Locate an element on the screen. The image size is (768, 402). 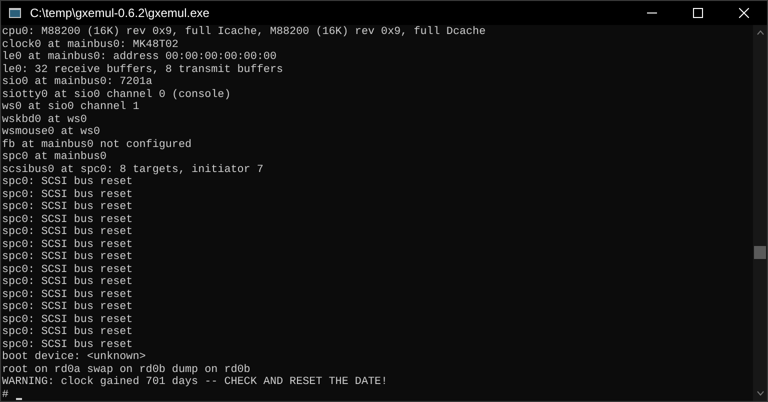
console-line: boot device: <unknown> is located at coordinates (74, 357).